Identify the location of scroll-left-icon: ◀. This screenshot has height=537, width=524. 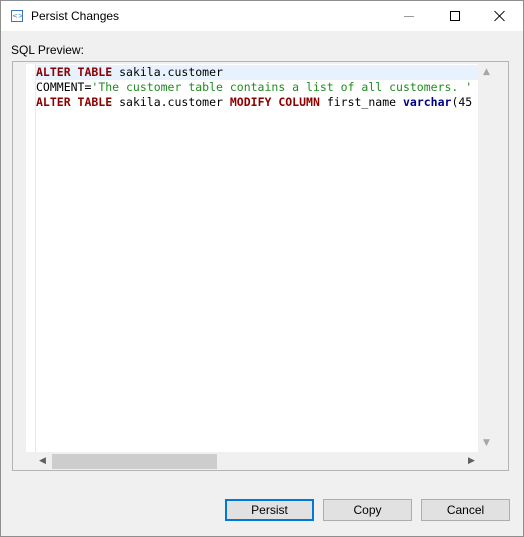
(42, 461).